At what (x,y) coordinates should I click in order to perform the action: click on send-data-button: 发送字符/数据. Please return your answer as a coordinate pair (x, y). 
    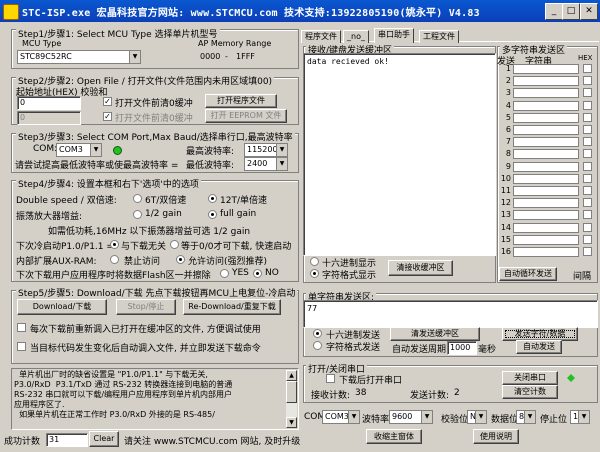
    Looking at the image, I should click on (540, 334).